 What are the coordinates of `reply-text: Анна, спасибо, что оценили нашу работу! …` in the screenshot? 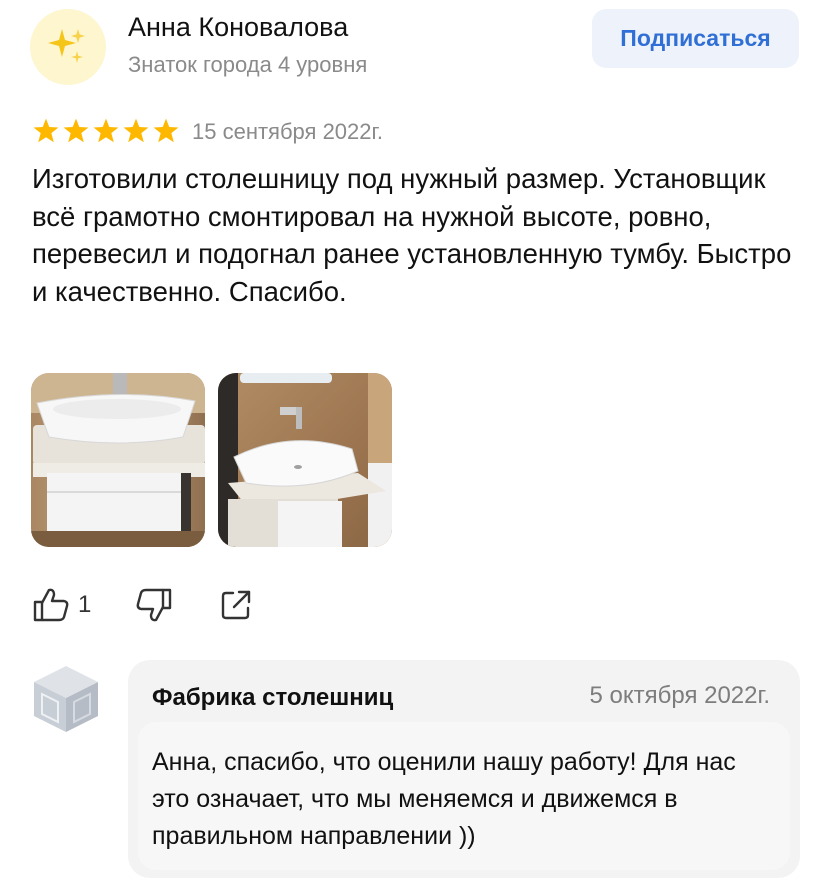 It's located at (464, 796).